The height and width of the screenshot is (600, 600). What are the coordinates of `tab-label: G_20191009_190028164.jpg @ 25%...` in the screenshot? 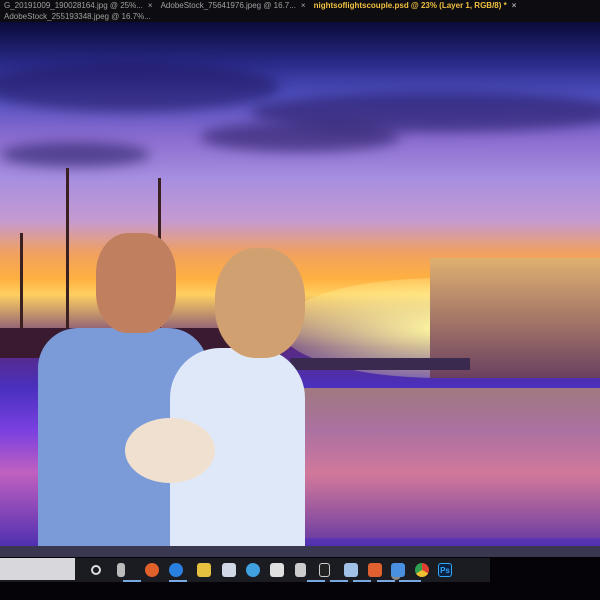 It's located at (73, 5).